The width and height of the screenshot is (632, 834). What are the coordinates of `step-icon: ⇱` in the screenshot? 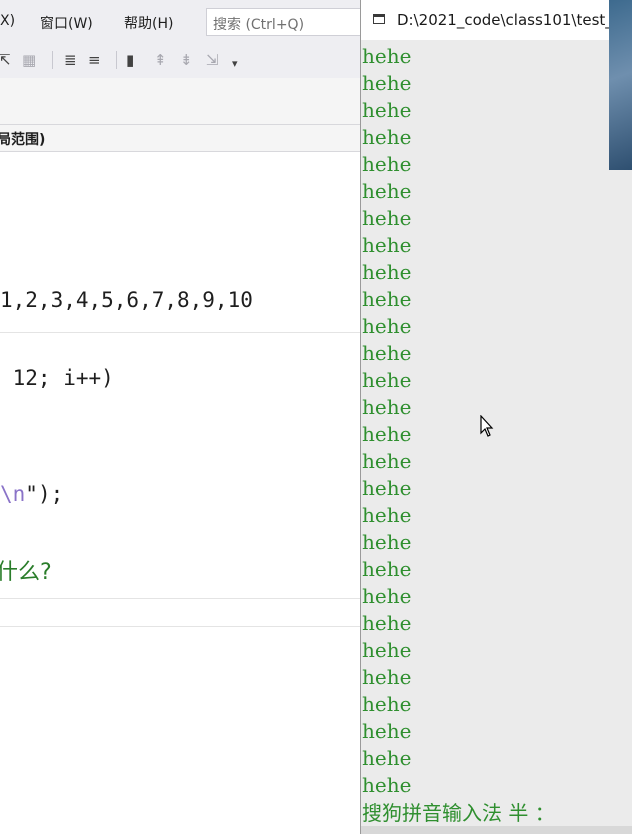 It's located at (5, 60).